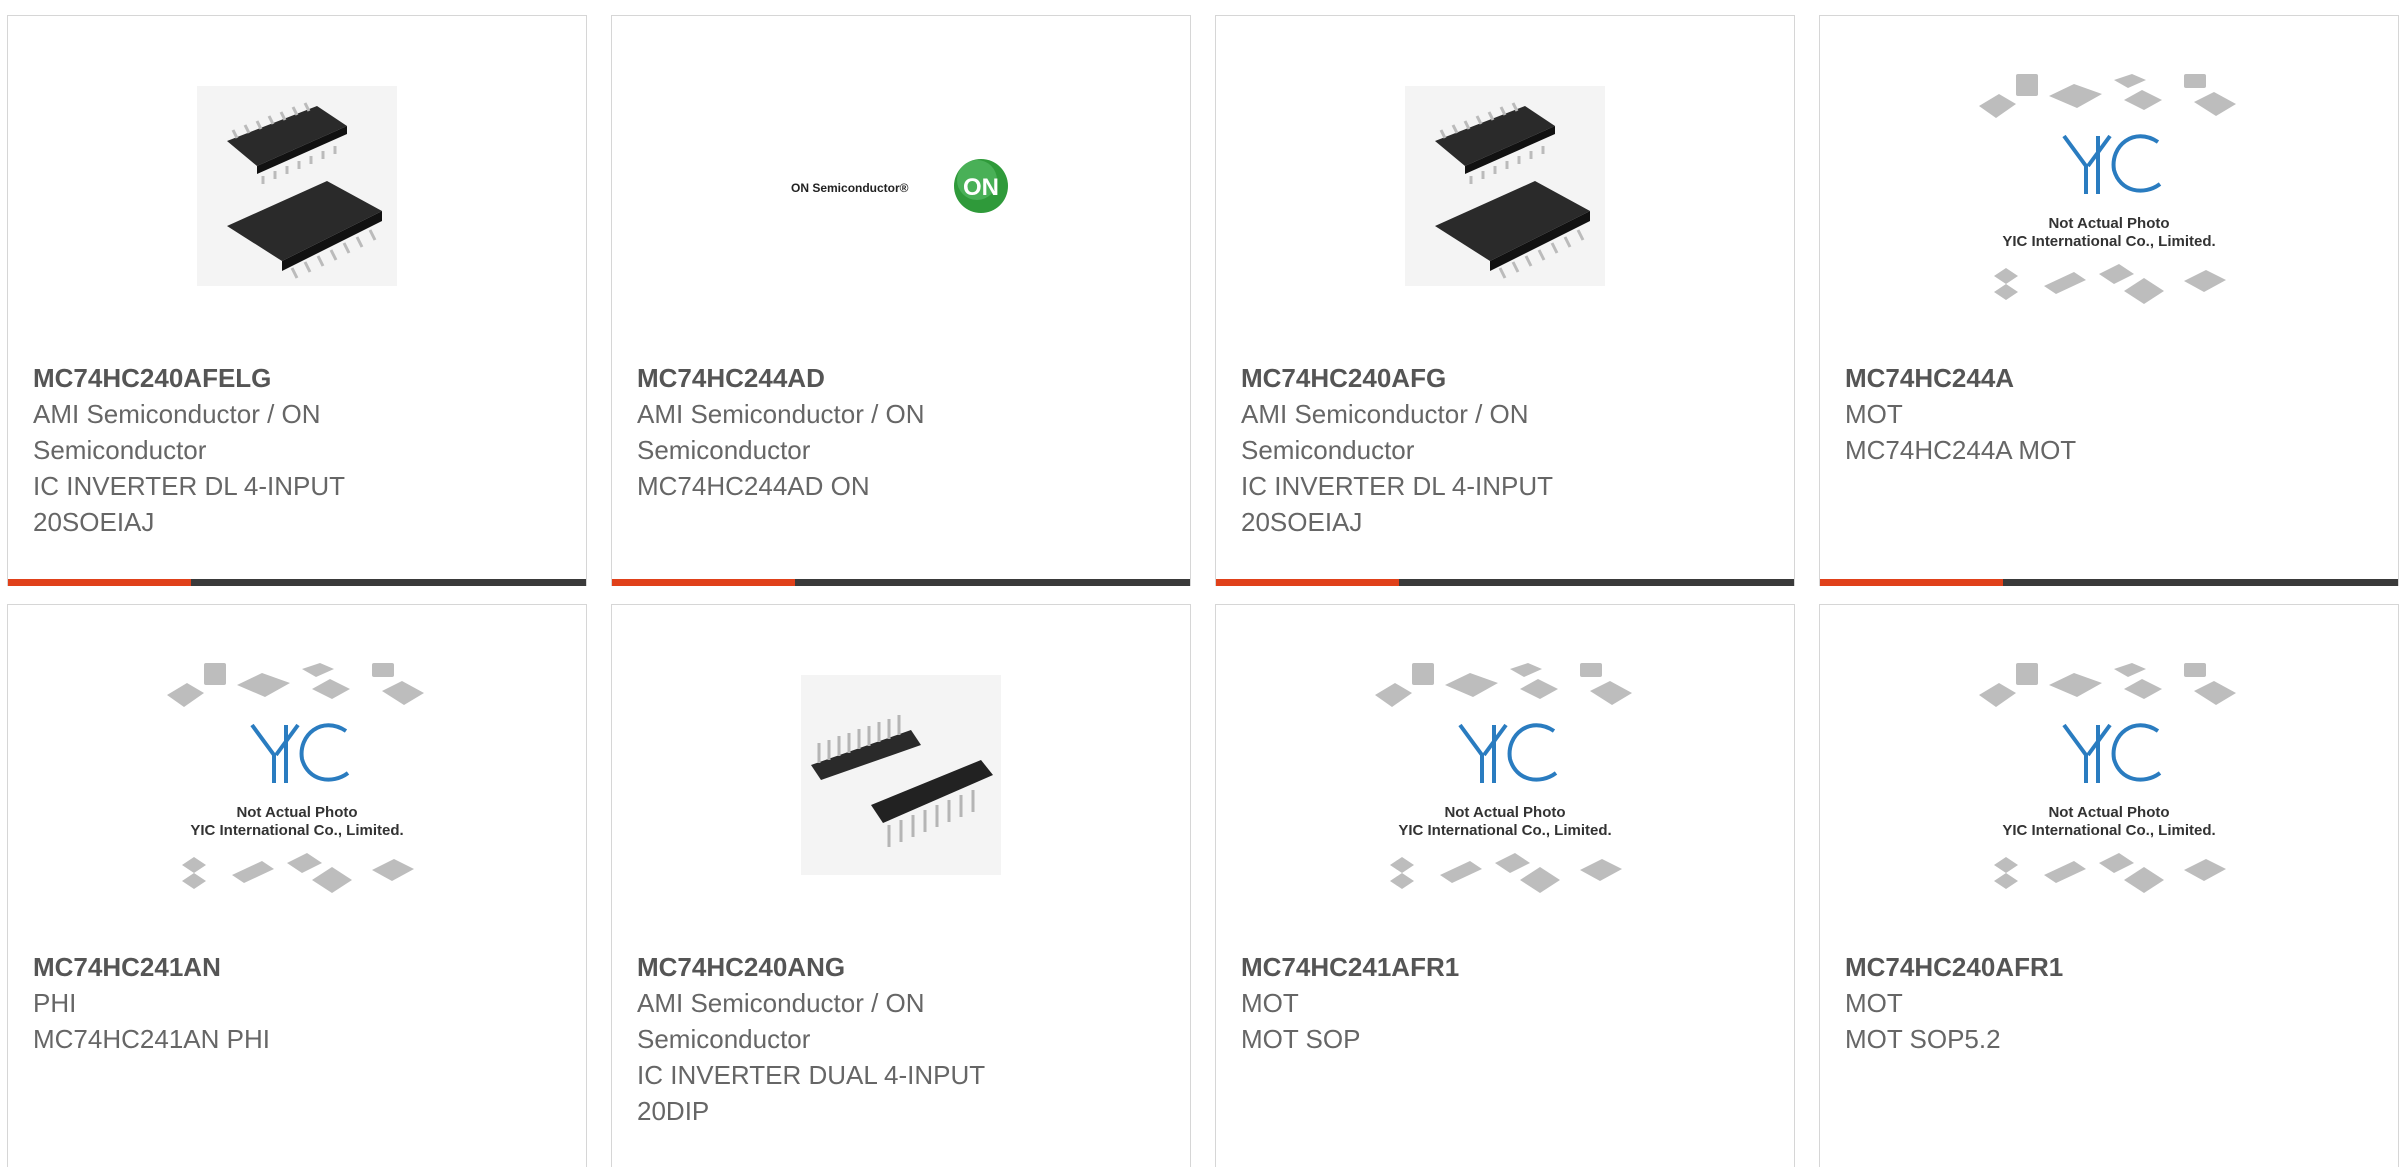  Describe the element at coordinates (55, 1003) in the screenshot. I see `manufacturer: PHI` at that location.